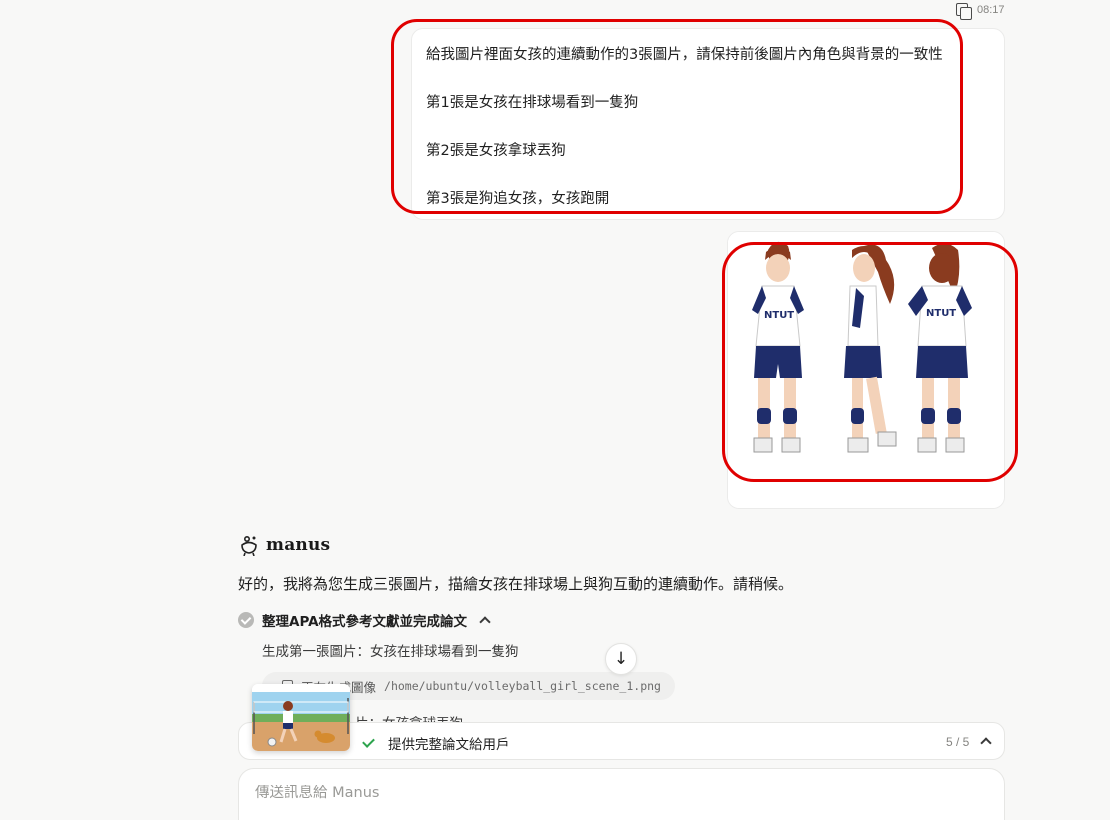 The image size is (1110, 820). I want to click on task-title: 整理APA格式參考文獻並完成論文, so click(365, 622).